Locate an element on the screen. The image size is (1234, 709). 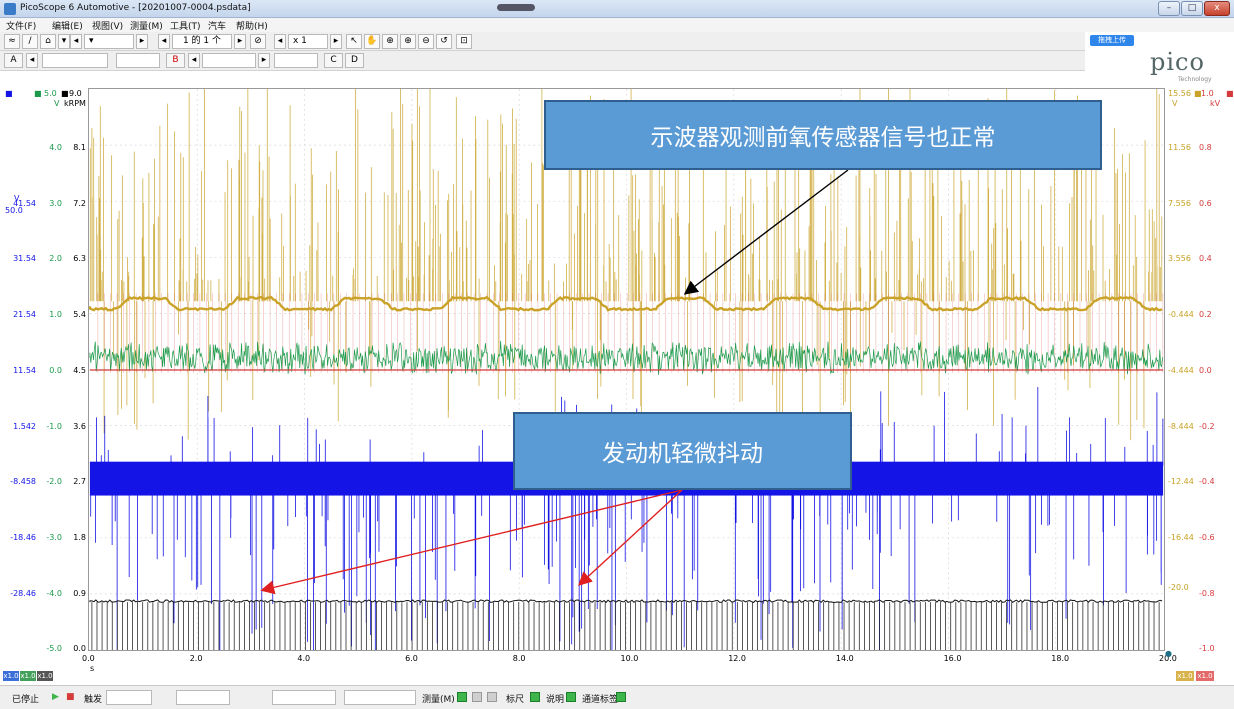
channel-b-marker: ■ is located at coordinates (38, 93).